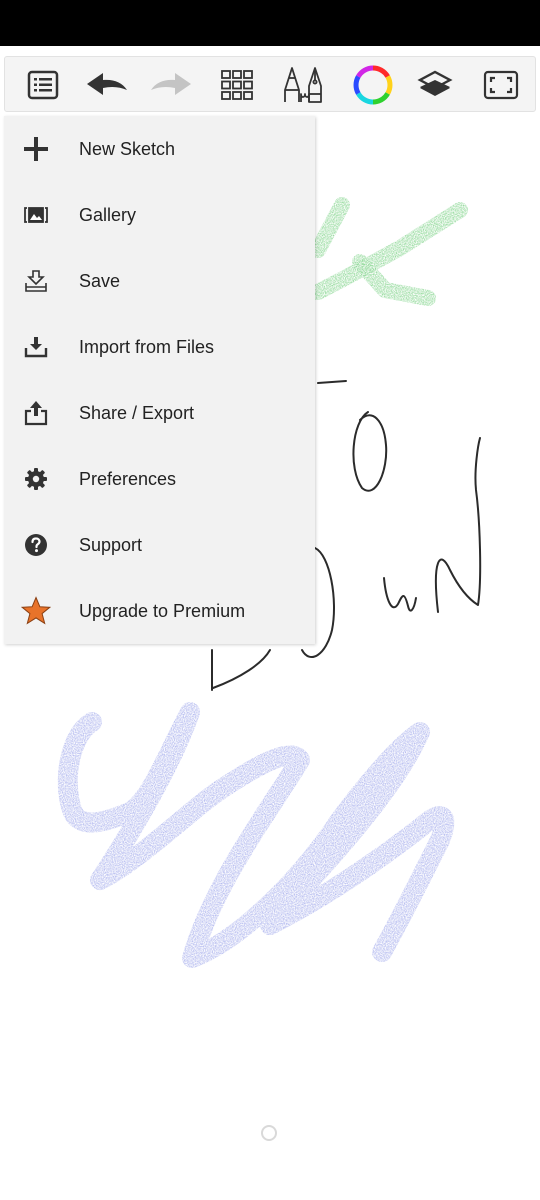 The image size is (540, 1200). What do you see at coordinates (159, 281) in the screenshot?
I see `menu-item-save: Save` at bounding box center [159, 281].